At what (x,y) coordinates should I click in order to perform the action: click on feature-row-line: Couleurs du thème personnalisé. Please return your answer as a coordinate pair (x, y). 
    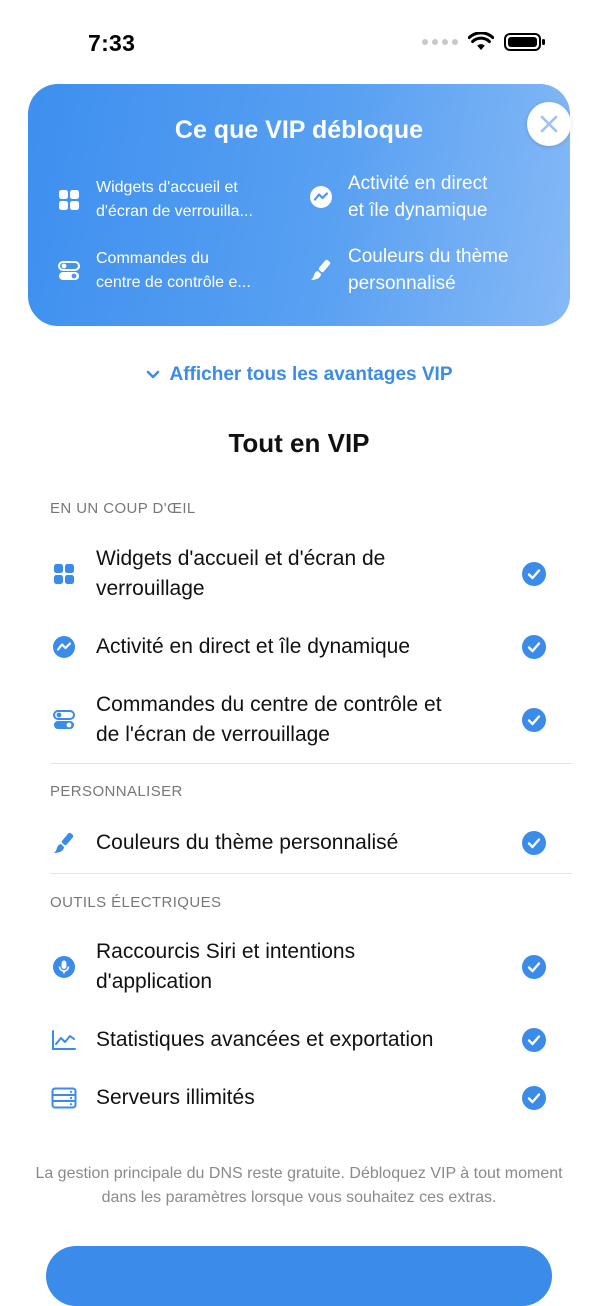
    Looking at the image, I should click on (247, 842).